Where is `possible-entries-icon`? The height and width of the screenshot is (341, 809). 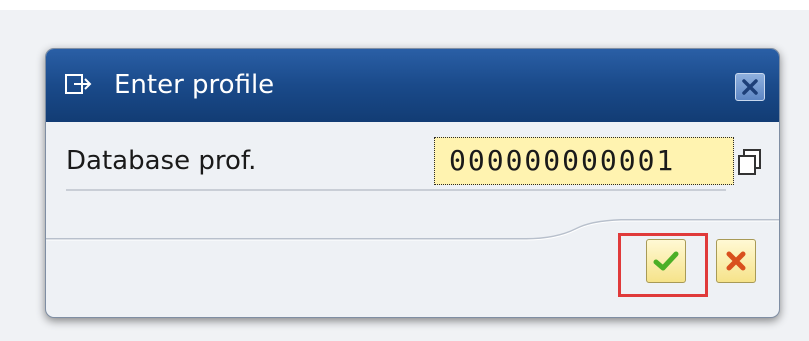
possible-entries-icon is located at coordinates (750, 162).